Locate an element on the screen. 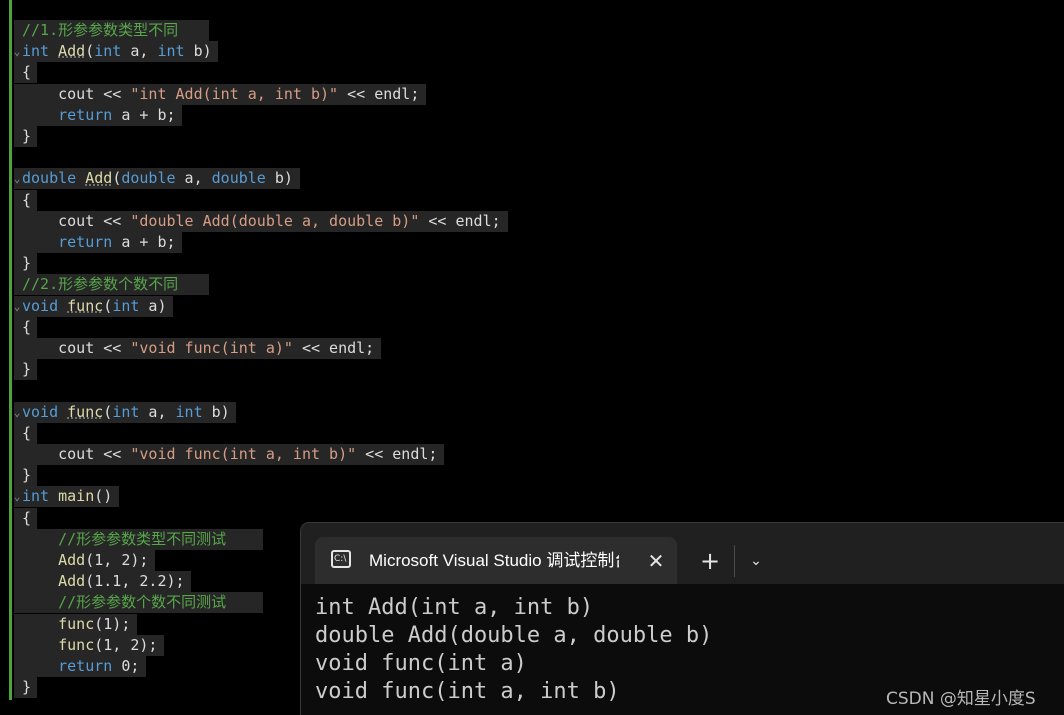  code-token: //形参参数类型不同测试 is located at coordinates (124, 538).